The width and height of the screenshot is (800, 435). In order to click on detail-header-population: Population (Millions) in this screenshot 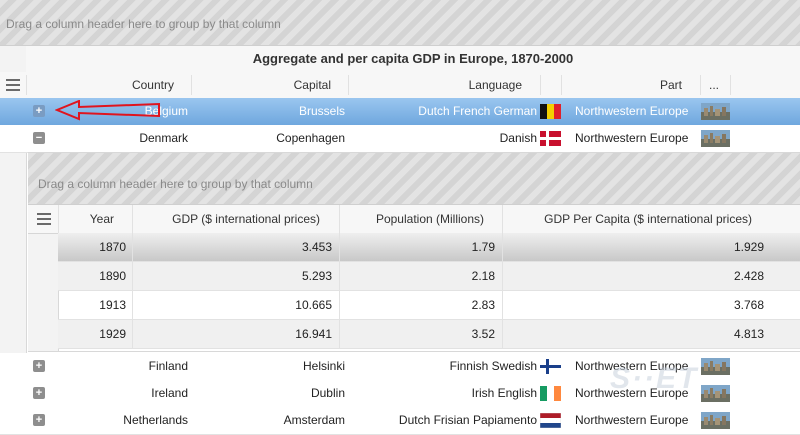, I will do `click(411, 219)`.